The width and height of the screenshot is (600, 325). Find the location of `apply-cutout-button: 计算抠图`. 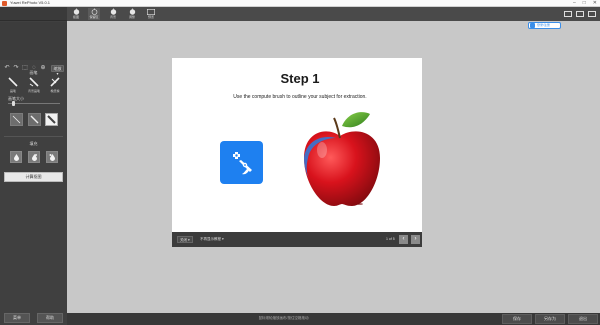

apply-cutout-button: 计算抠图 is located at coordinates (33, 177).